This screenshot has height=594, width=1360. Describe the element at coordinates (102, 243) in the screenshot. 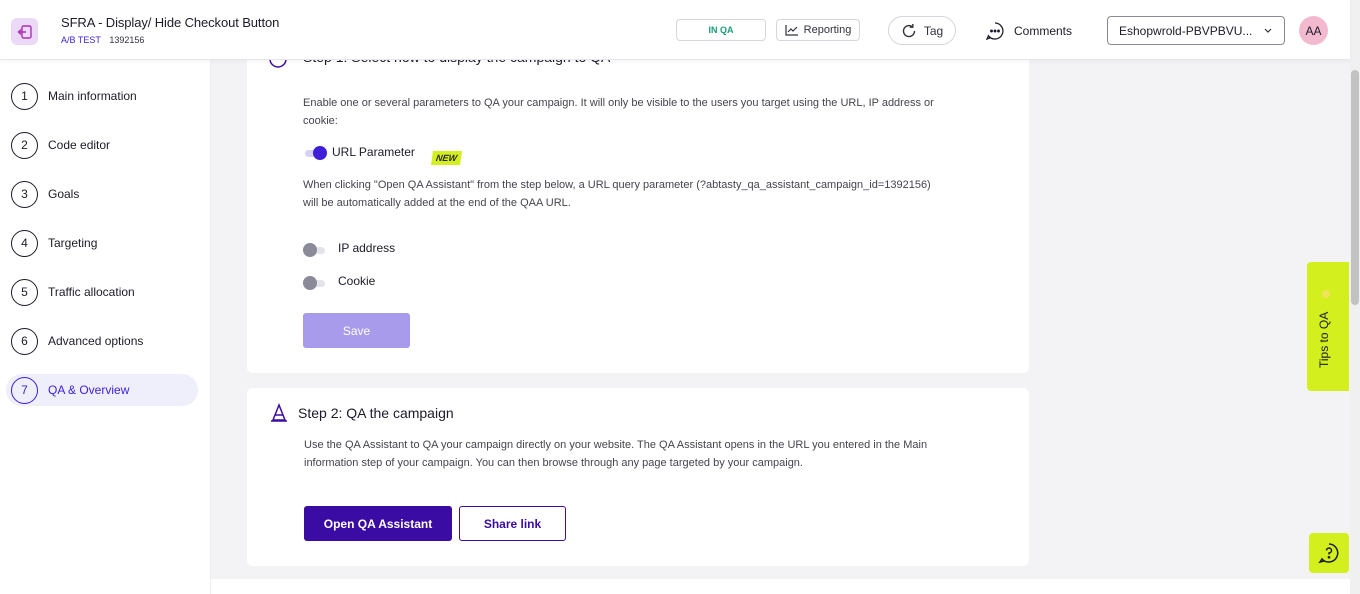

I see `sidebar-item-targeting: 4 Targeting` at that location.